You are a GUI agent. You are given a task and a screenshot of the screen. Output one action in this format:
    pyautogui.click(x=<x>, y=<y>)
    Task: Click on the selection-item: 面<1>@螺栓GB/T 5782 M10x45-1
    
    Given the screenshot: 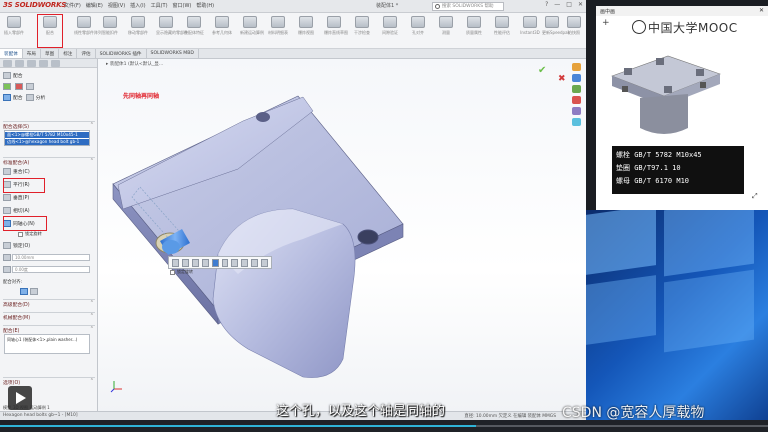 What is the action you would take?
    pyautogui.click(x=47, y=135)
    